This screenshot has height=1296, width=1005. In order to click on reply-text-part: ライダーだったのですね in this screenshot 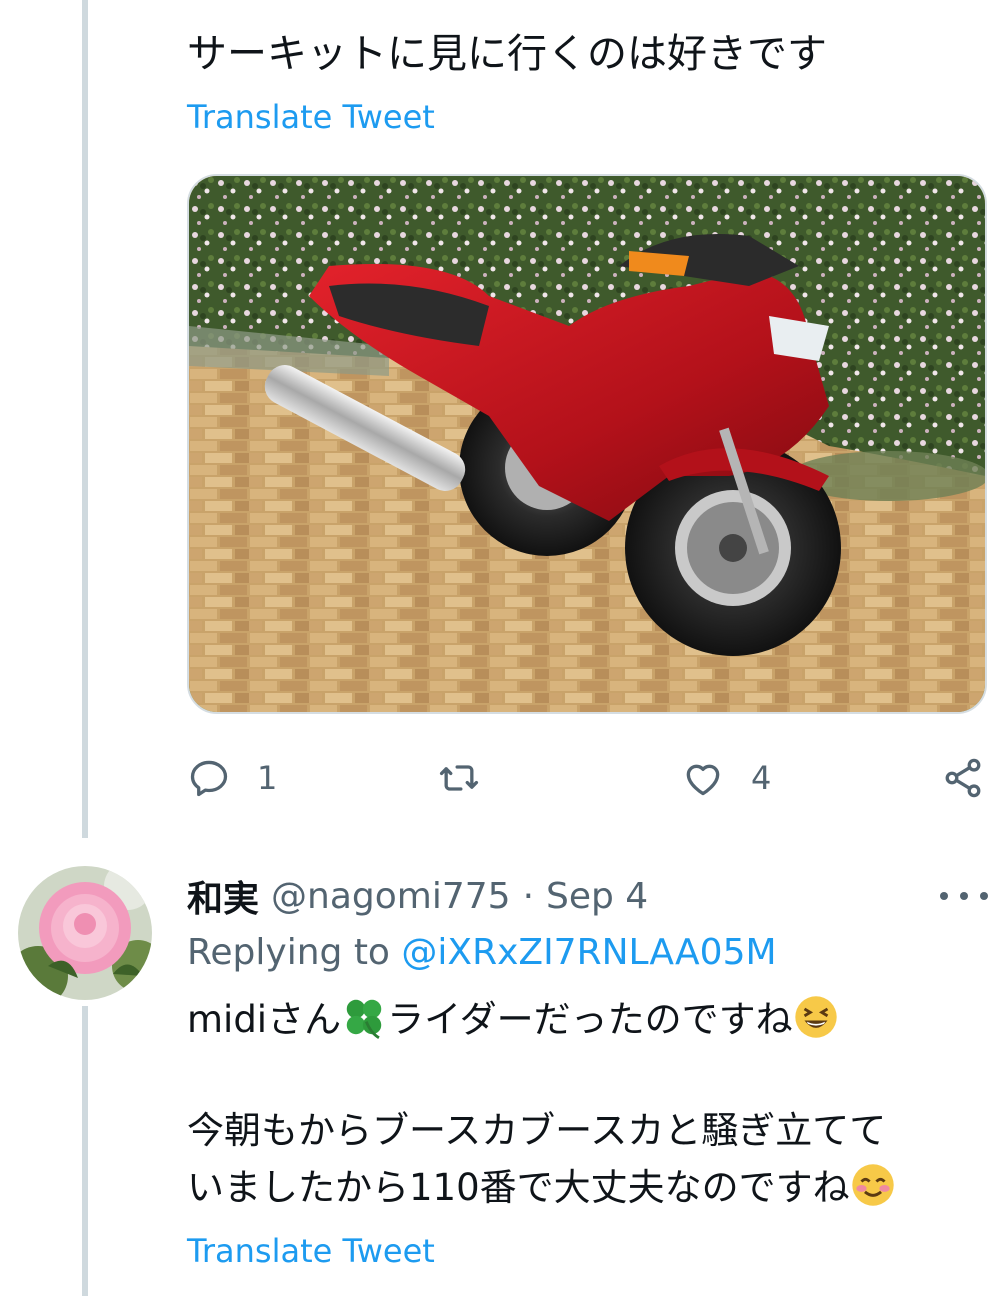, I will do `click(590, 1019)`.